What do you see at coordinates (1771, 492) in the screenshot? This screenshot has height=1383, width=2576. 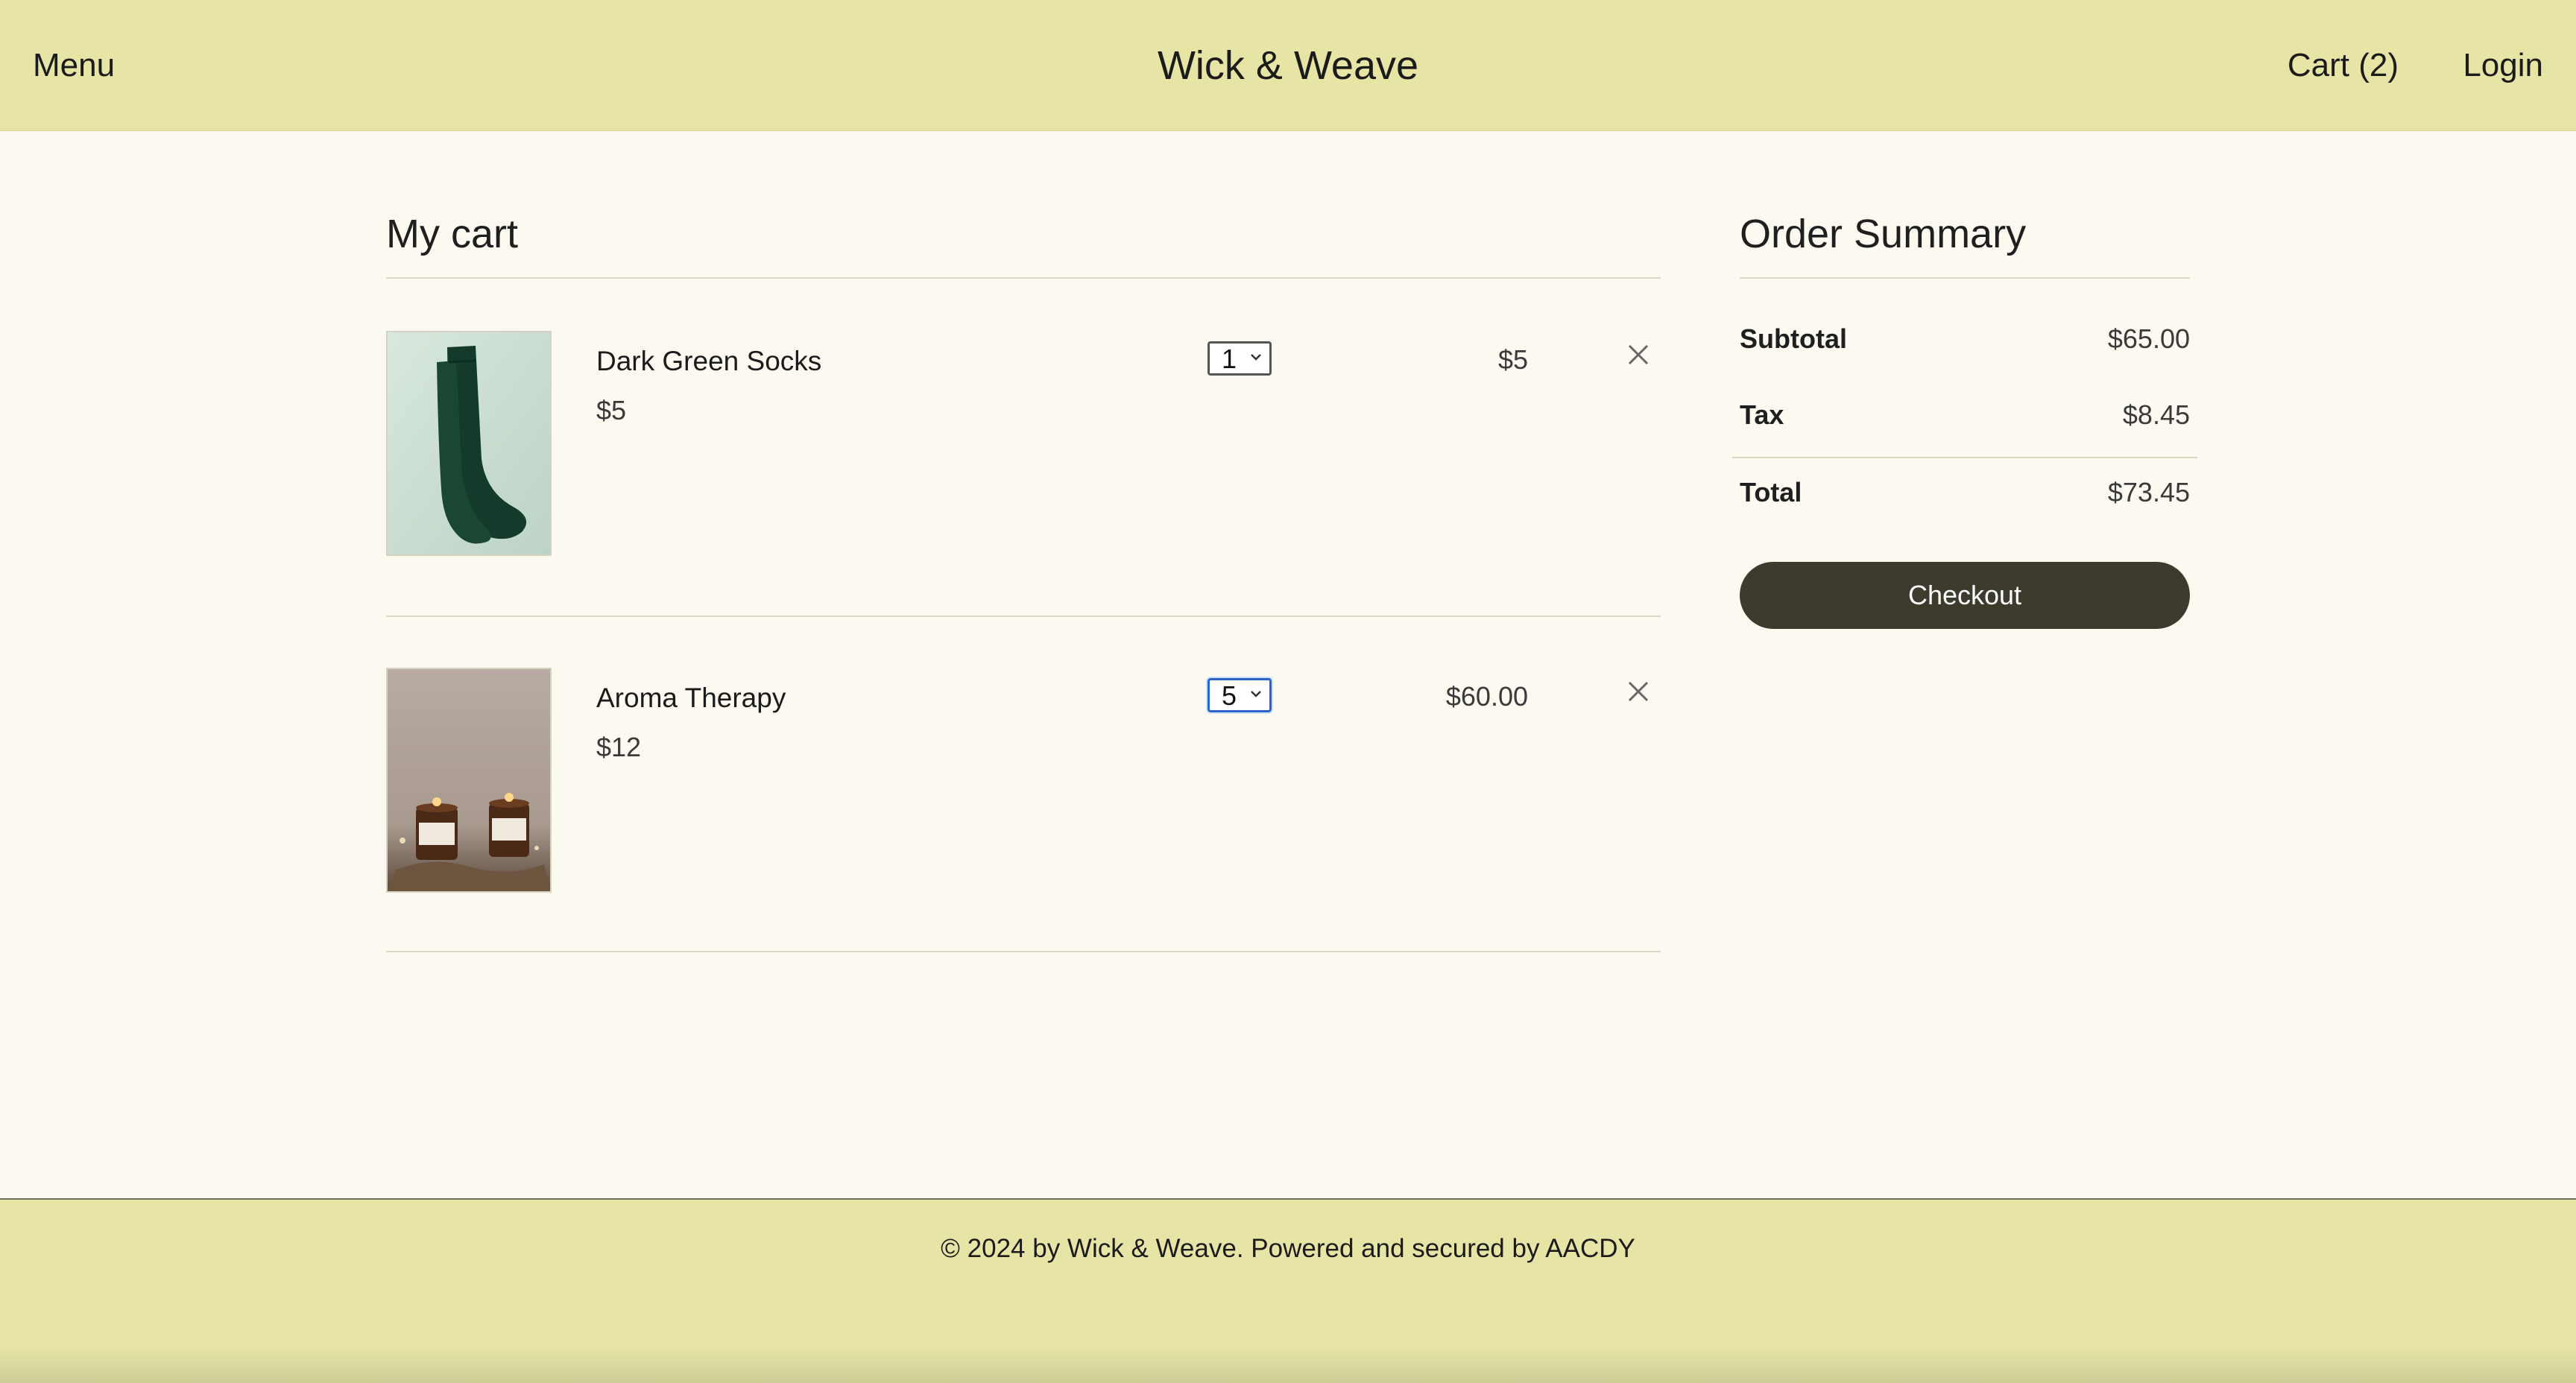 I see `total-label: Total` at bounding box center [1771, 492].